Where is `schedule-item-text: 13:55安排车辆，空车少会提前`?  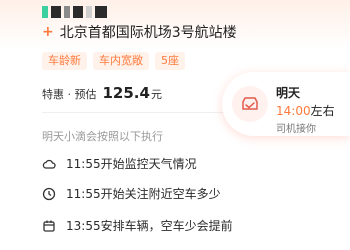 schedule-item-text: 13:55安排车辆，空车少会提前 is located at coordinates (149, 226).